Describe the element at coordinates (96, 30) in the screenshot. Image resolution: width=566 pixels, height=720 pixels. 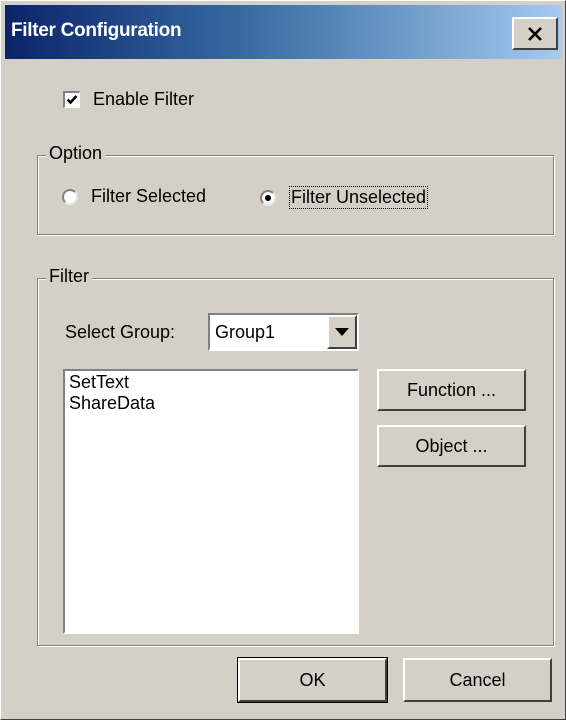
I see `window-title: Filter Configuration` at that location.